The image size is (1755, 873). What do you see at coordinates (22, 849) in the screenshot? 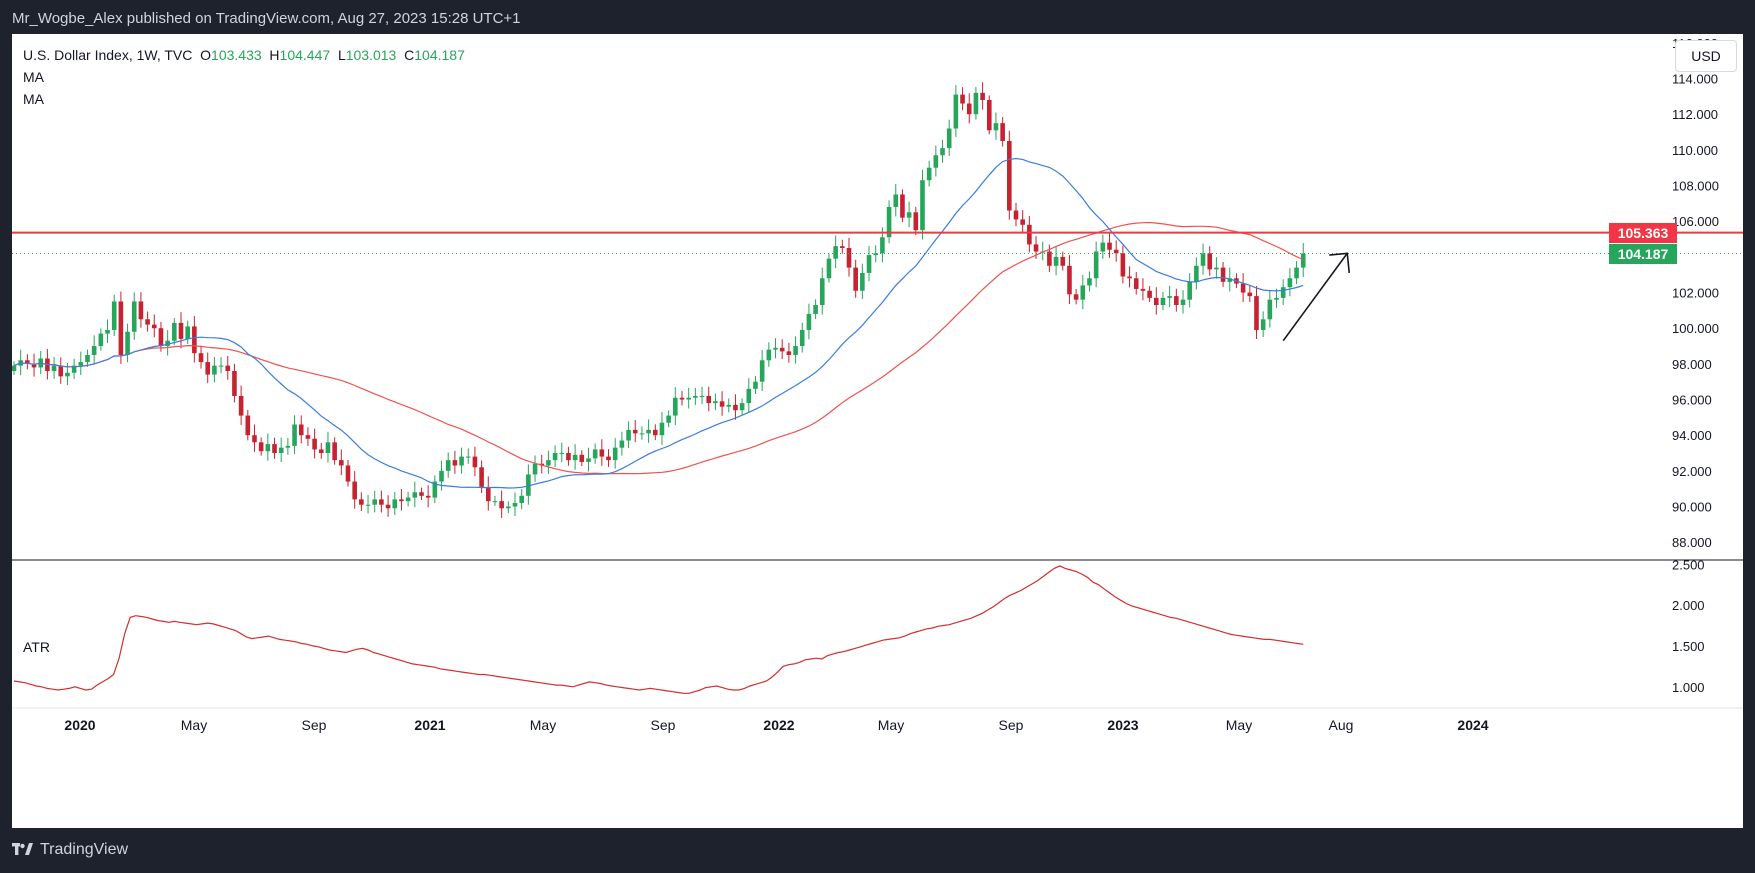
I see `tradingview-logo-icon` at bounding box center [22, 849].